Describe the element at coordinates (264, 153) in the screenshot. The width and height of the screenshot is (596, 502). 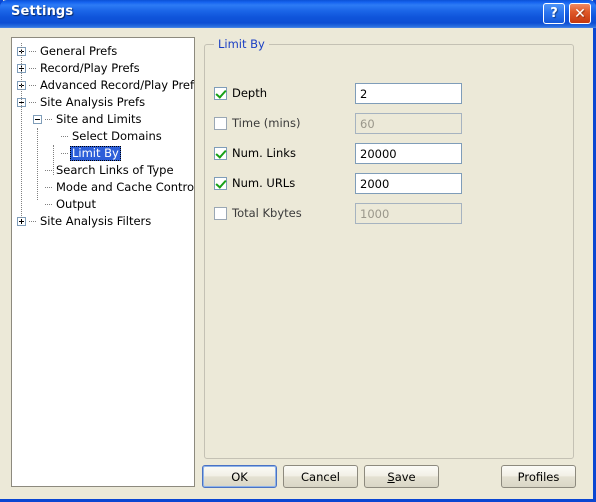
I see `checkbox-label-num-links: Num. Links` at that location.